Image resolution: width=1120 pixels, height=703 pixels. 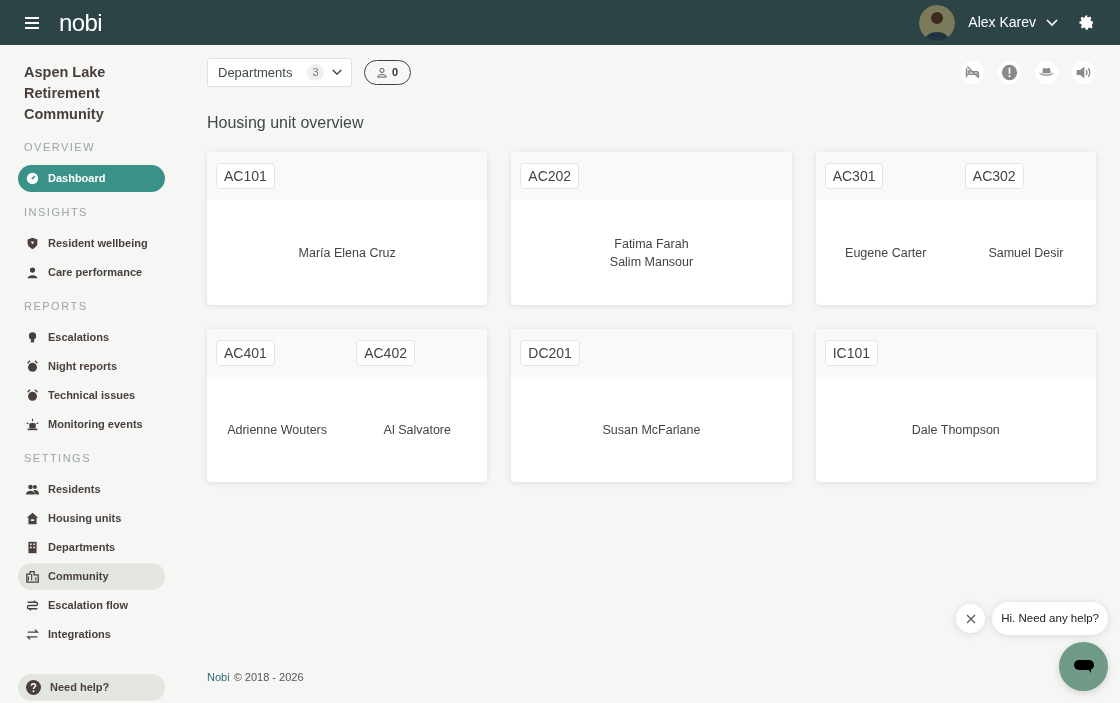 I want to click on nav-item: Departments, so click(x=91, y=547).